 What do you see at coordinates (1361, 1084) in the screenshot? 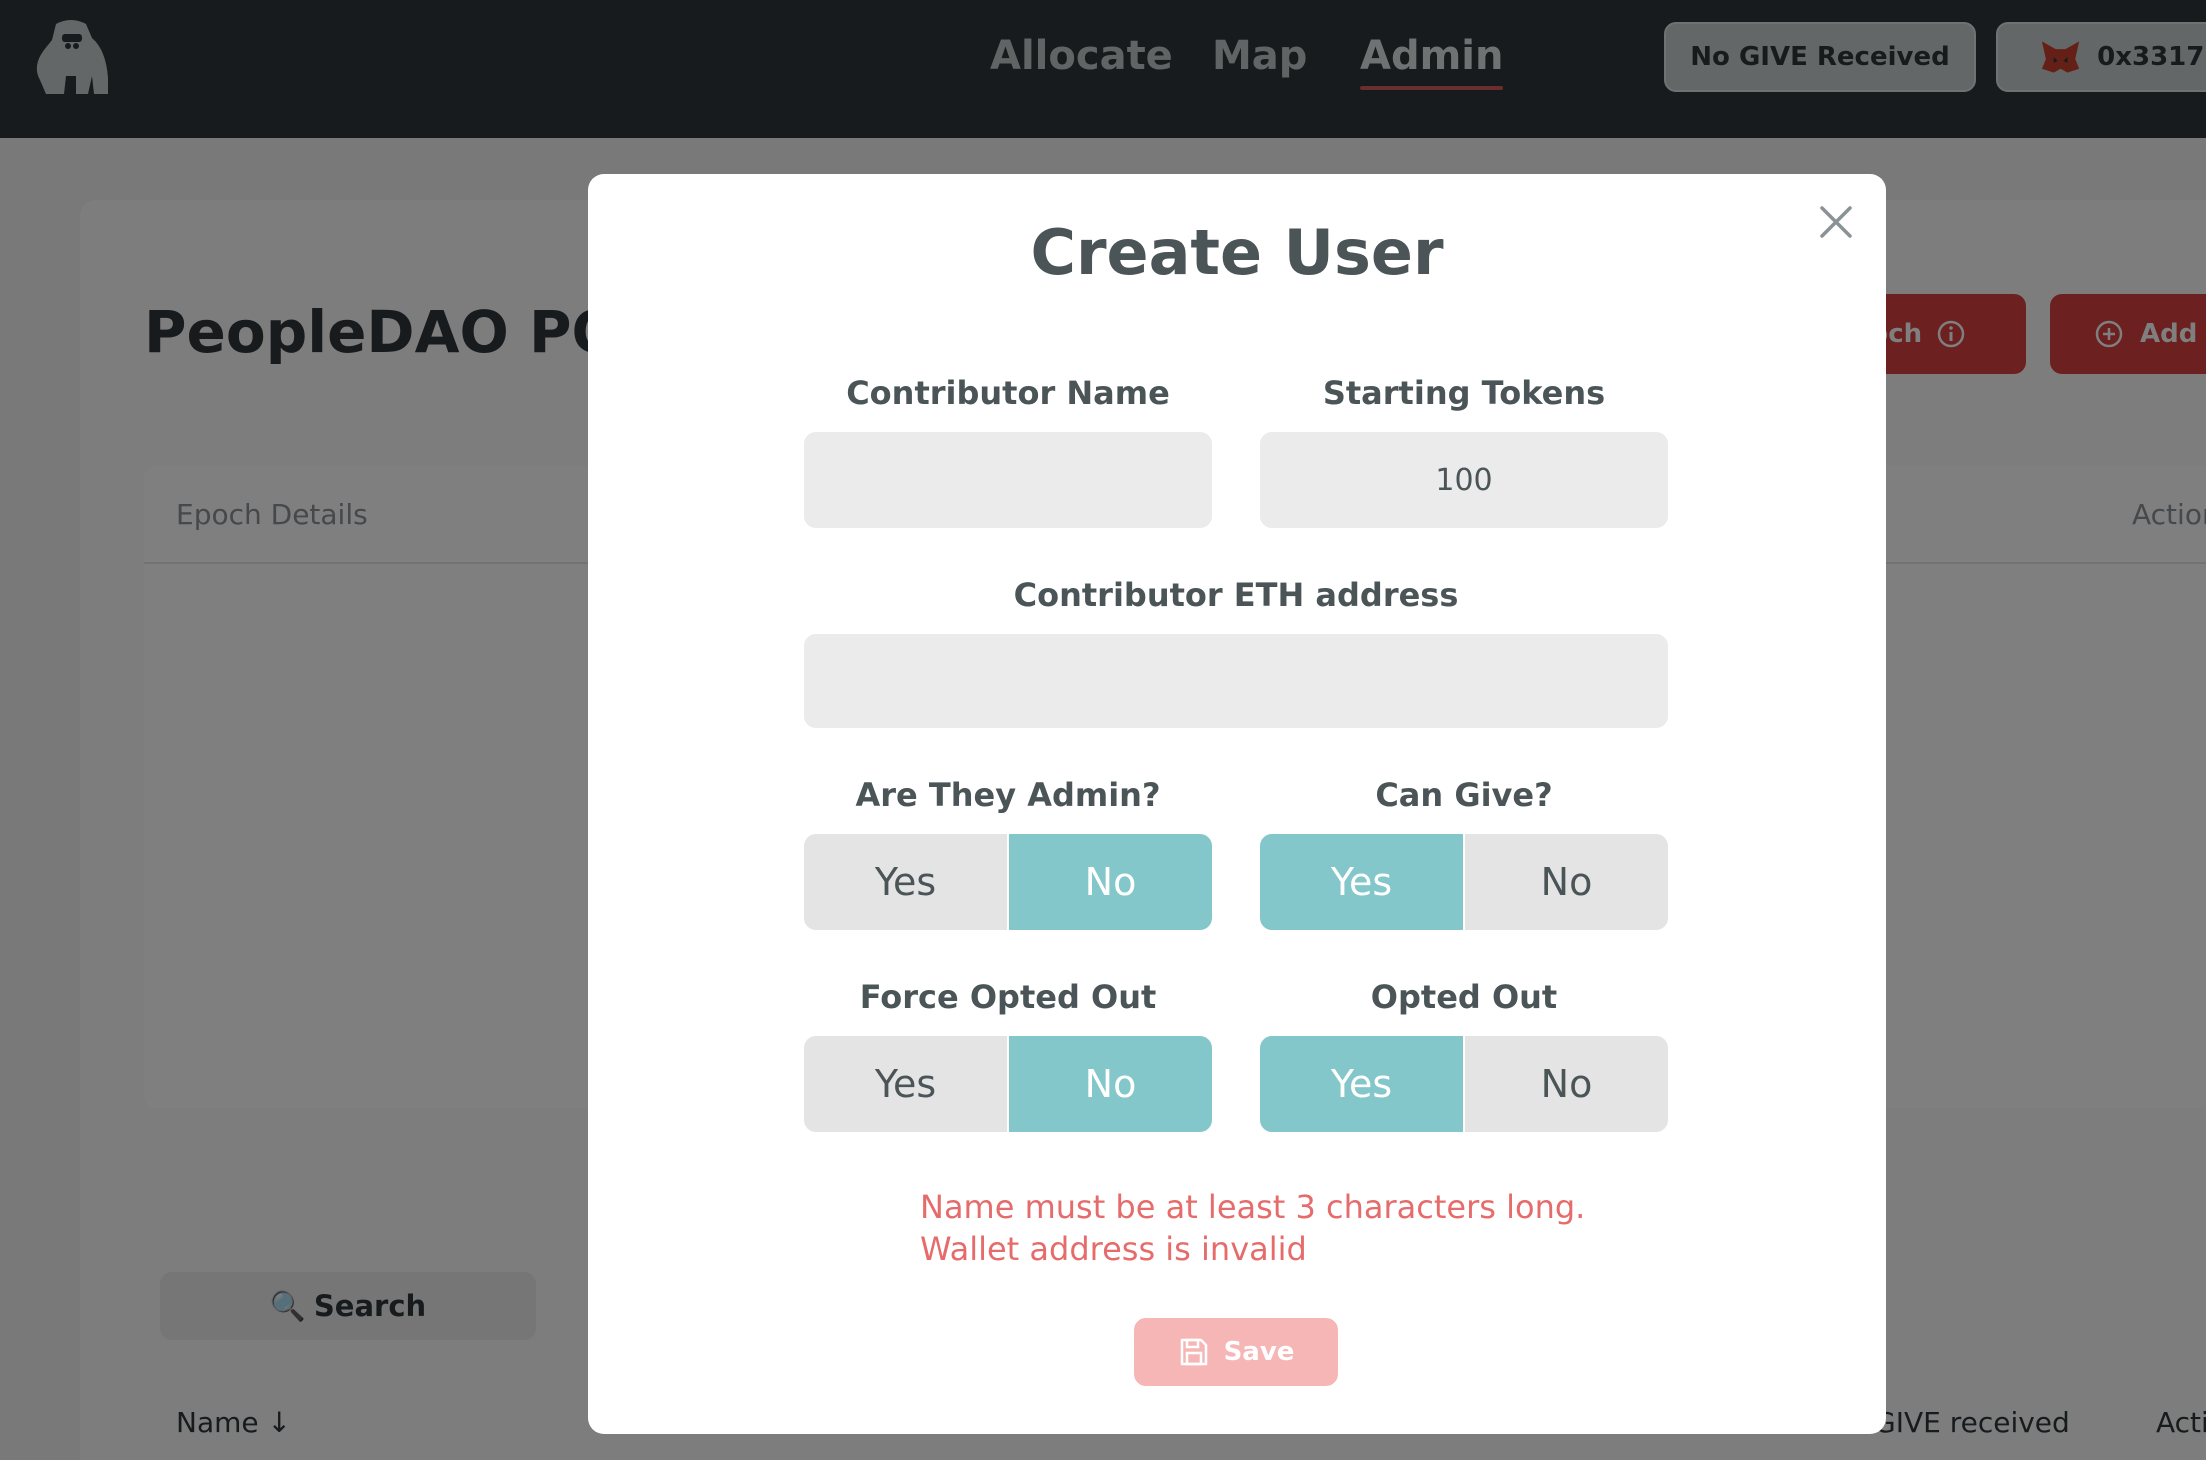
I see `opted-out-yes-option: Yes` at bounding box center [1361, 1084].